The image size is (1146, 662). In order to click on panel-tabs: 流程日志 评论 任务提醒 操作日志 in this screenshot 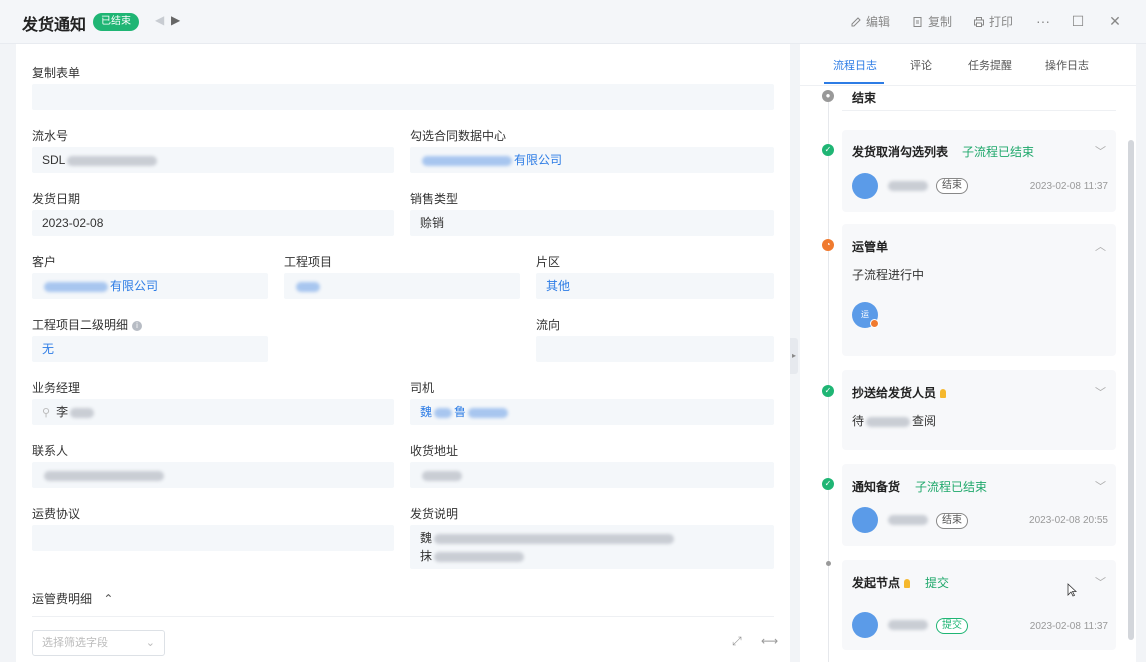, I will do `click(968, 65)`.